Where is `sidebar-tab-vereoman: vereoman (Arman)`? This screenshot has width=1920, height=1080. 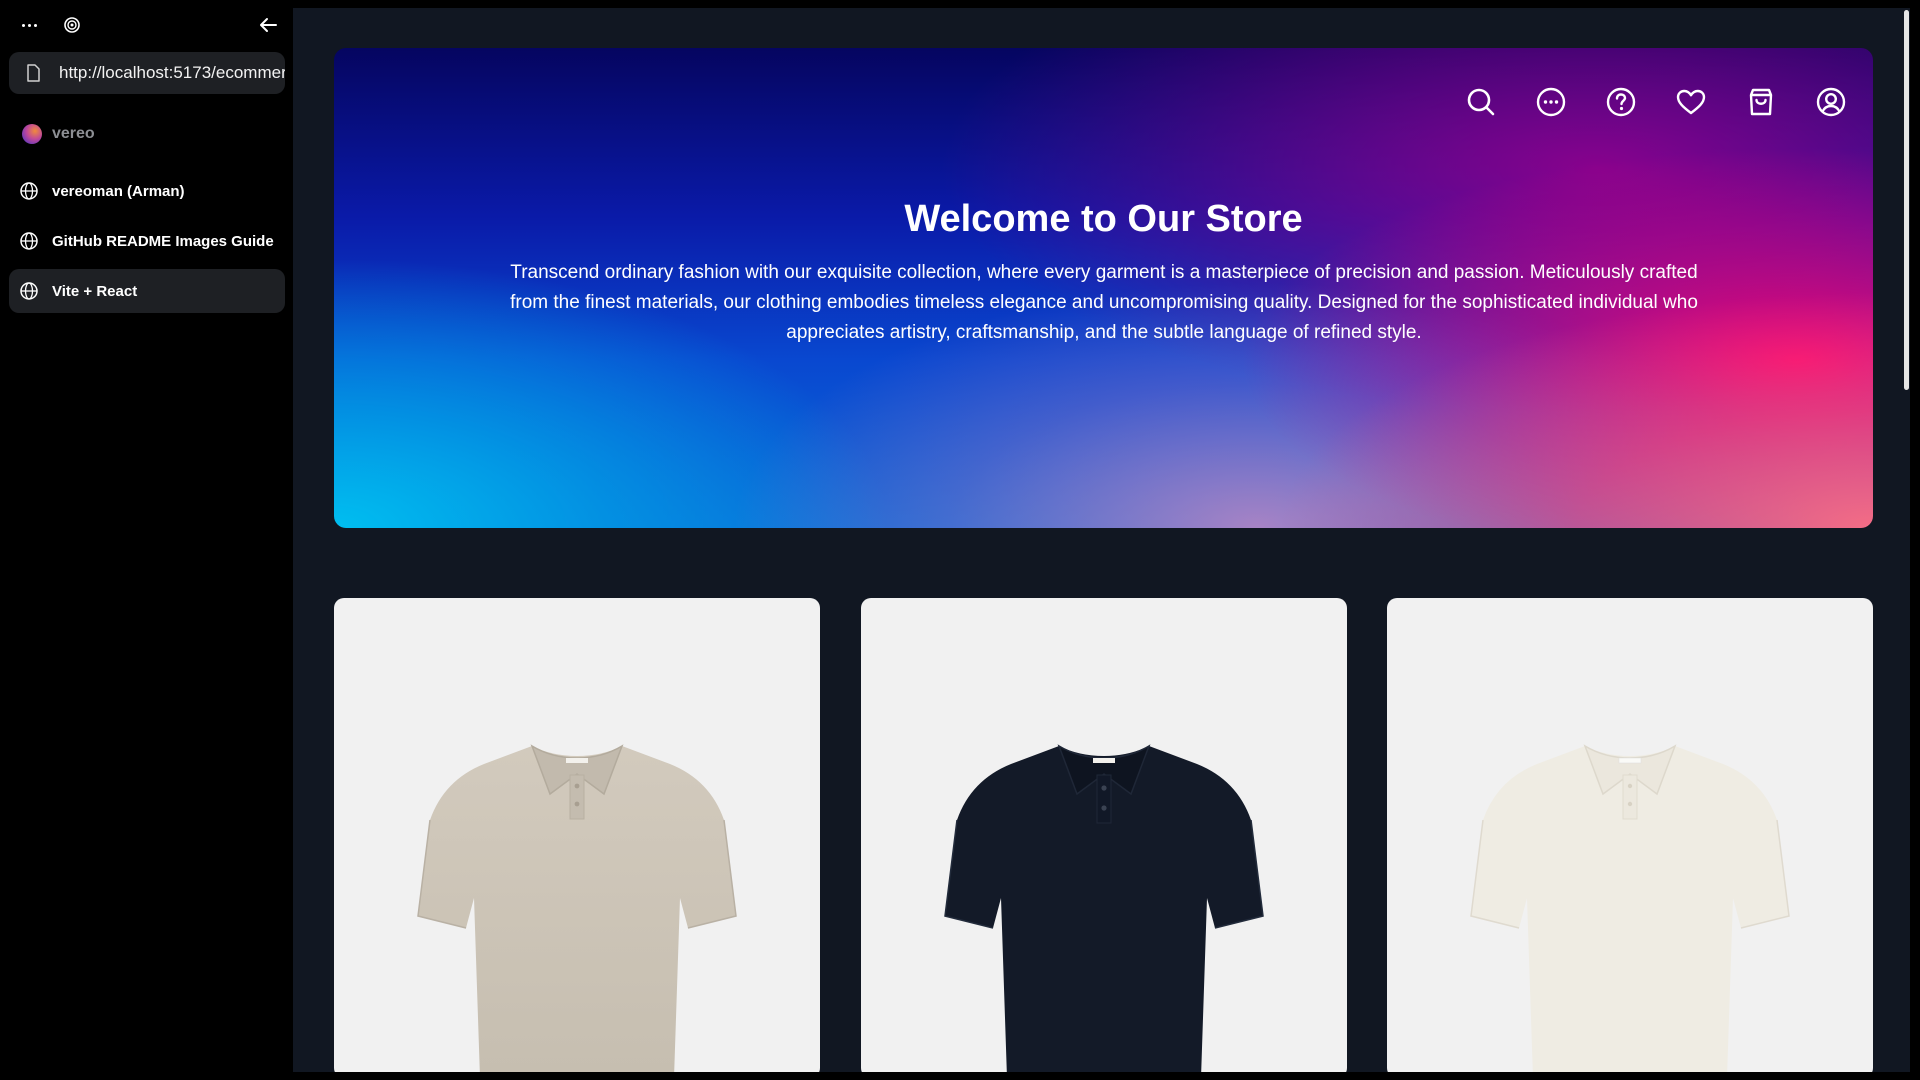
sidebar-tab-vereoman: vereoman (Arman) is located at coordinates (147, 191).